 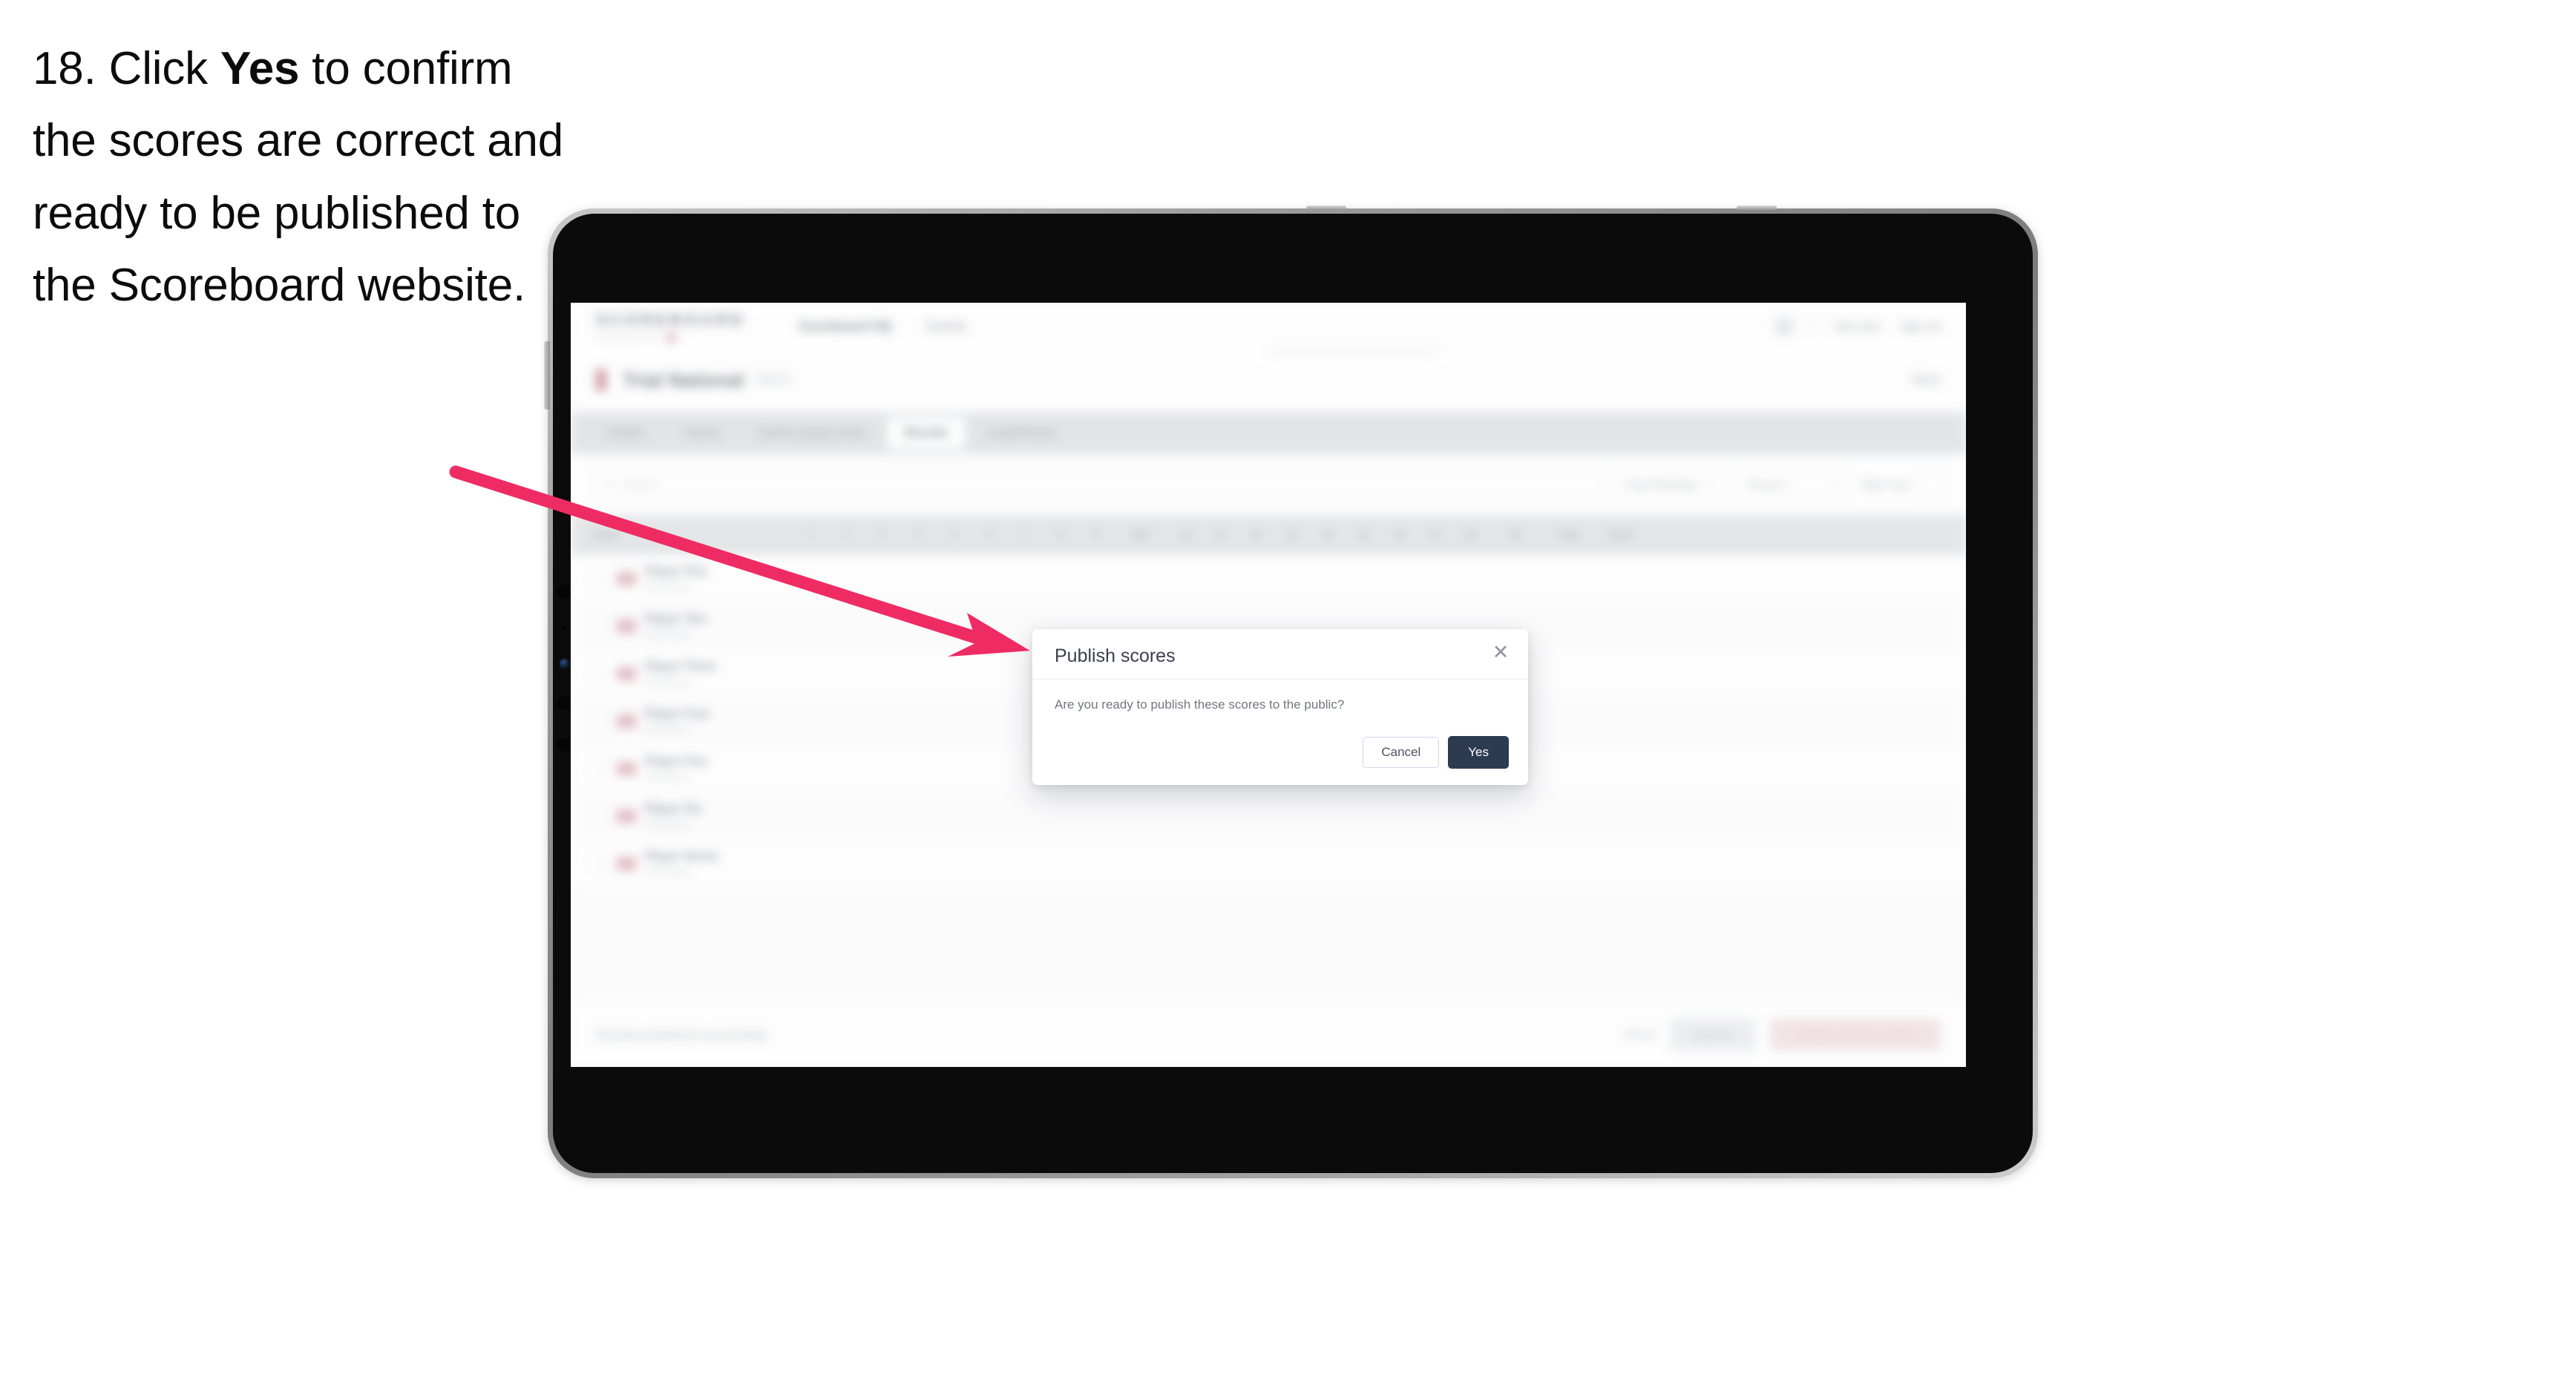 What do you see at coordinates (812, 433) in the screenshot?
I see `tab-entries-draw: Entries &amp; Draw` at bounding box center [812, 433].